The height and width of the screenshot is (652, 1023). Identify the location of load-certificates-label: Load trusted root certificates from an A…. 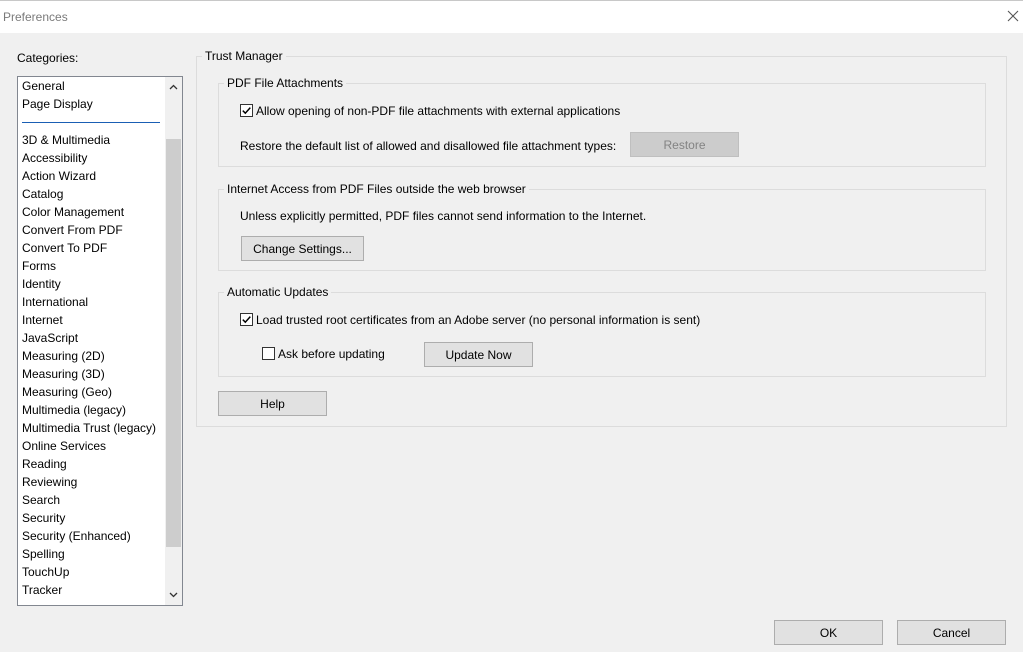
(478, 320).